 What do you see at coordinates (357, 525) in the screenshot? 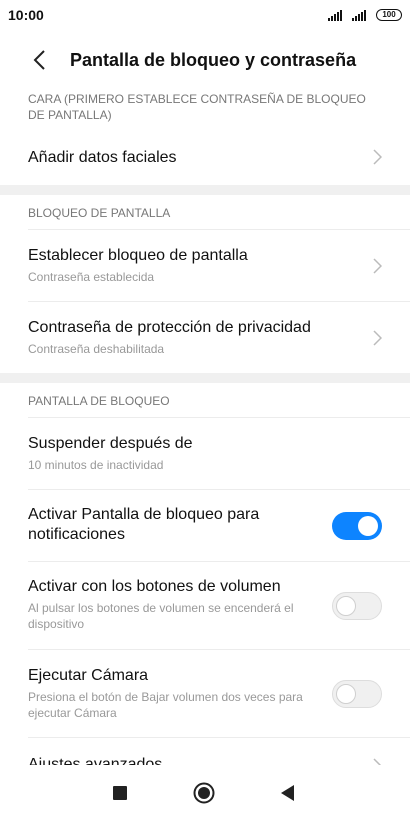
I see `notifications-toggle` at bounding box center [357, 525].